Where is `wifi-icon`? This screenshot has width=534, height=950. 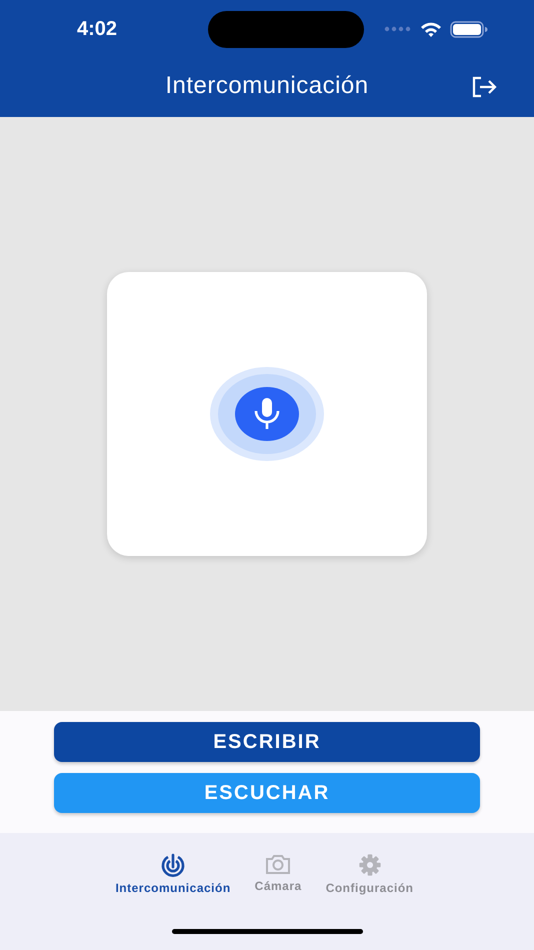
wifi-icon is located at coordinates (431, 29).